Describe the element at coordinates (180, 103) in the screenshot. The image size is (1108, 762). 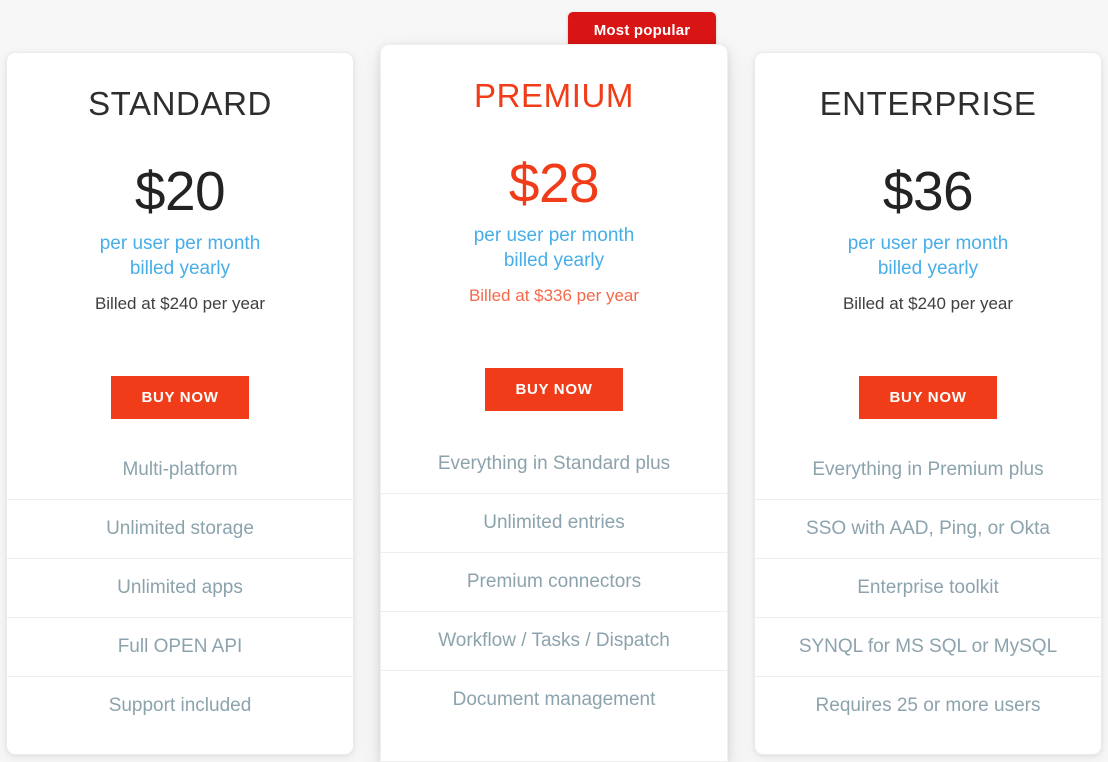
I see `plan-title-standard: STANDARD` at that location.